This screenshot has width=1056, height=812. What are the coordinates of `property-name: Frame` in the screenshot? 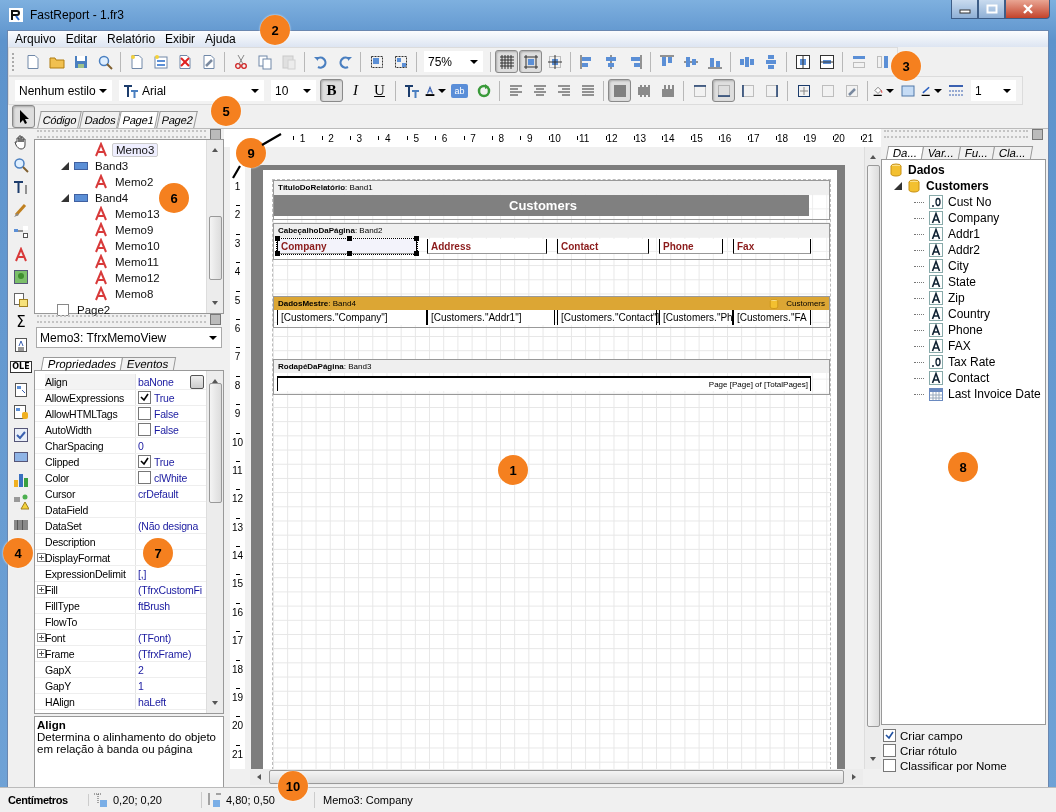 It's located at (90, 653).